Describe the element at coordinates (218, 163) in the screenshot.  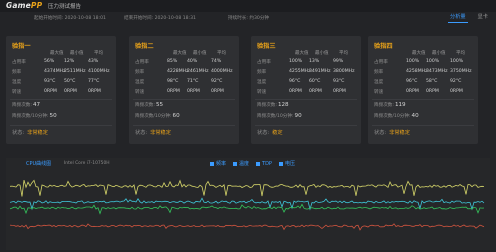
I see `legend-freq: 频率` at that location.